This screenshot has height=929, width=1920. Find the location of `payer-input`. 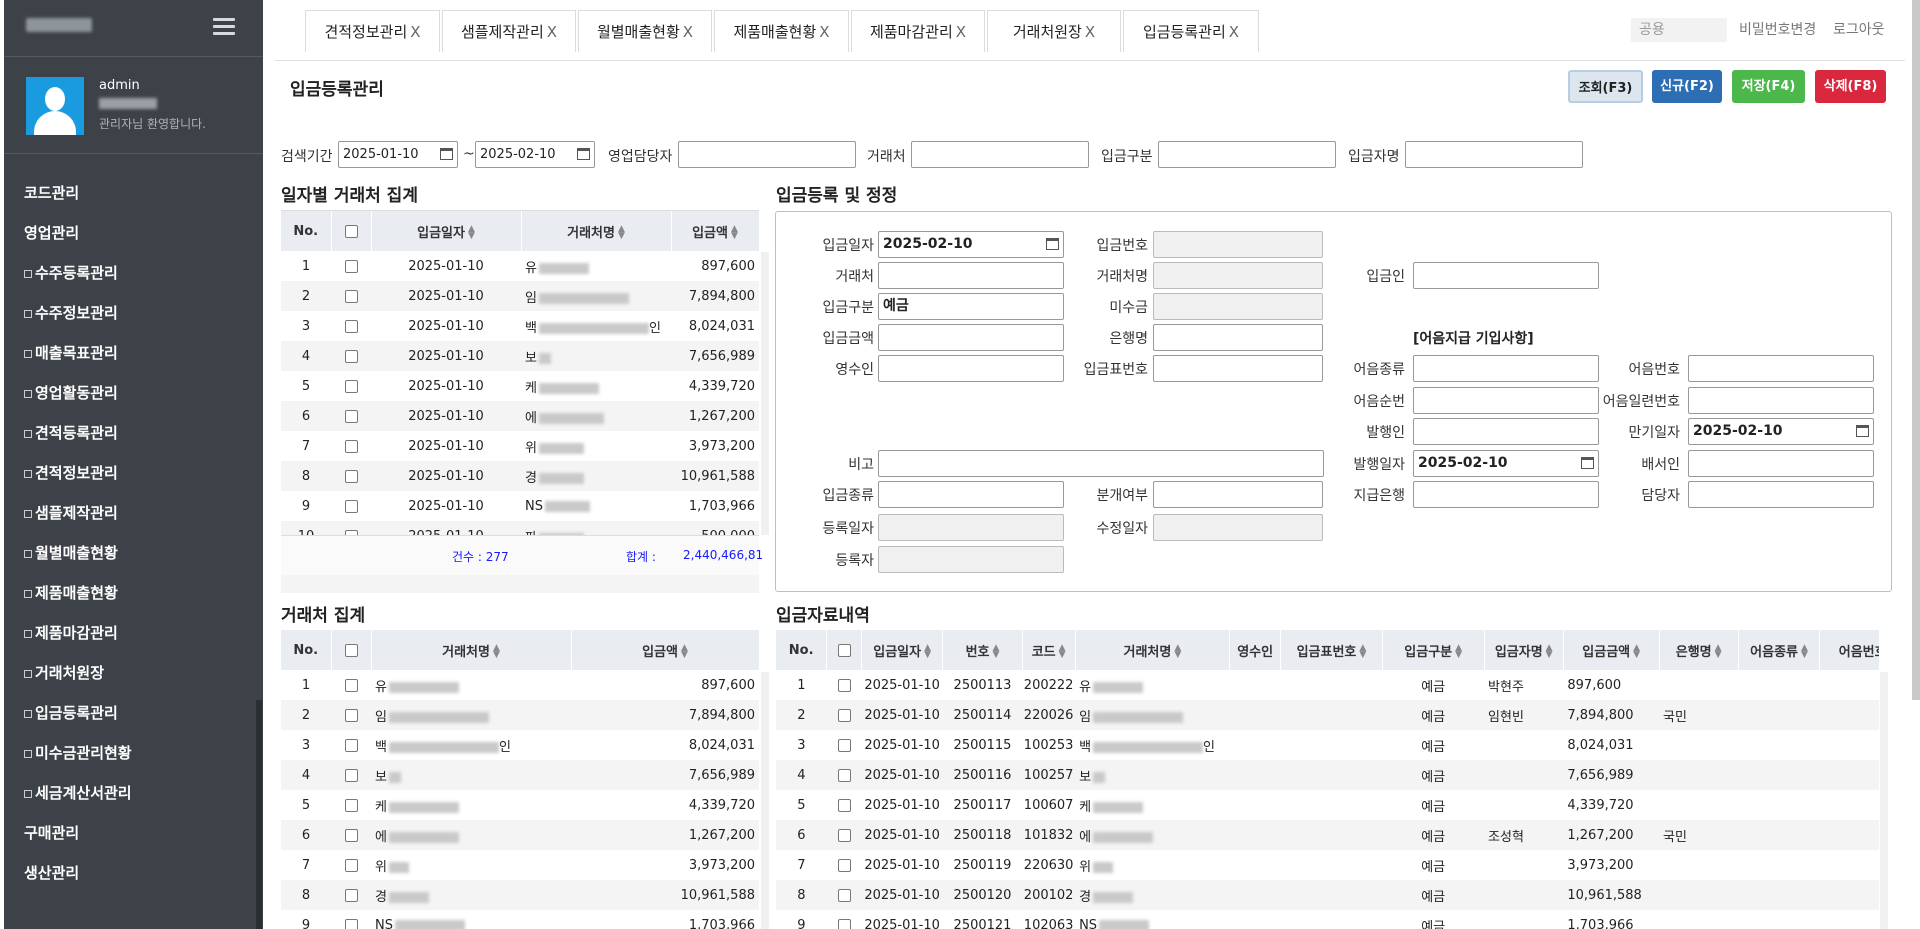

payer-input is located at coordinates (1506, 275).